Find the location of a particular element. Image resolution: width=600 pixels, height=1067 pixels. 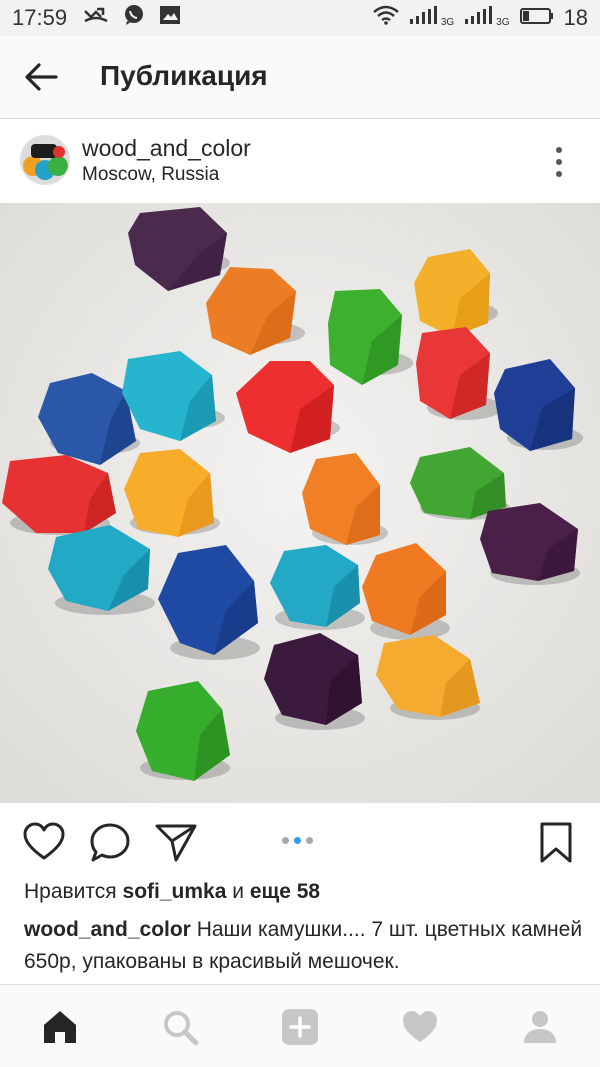

share-icon is located at coordinates (176, 843).